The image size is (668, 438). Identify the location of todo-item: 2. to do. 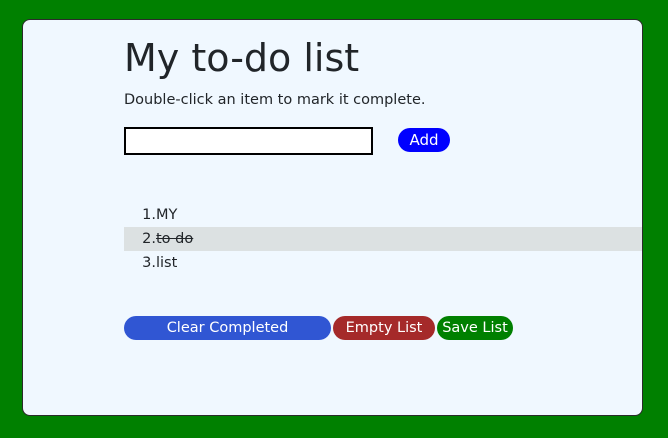
(383, 239).